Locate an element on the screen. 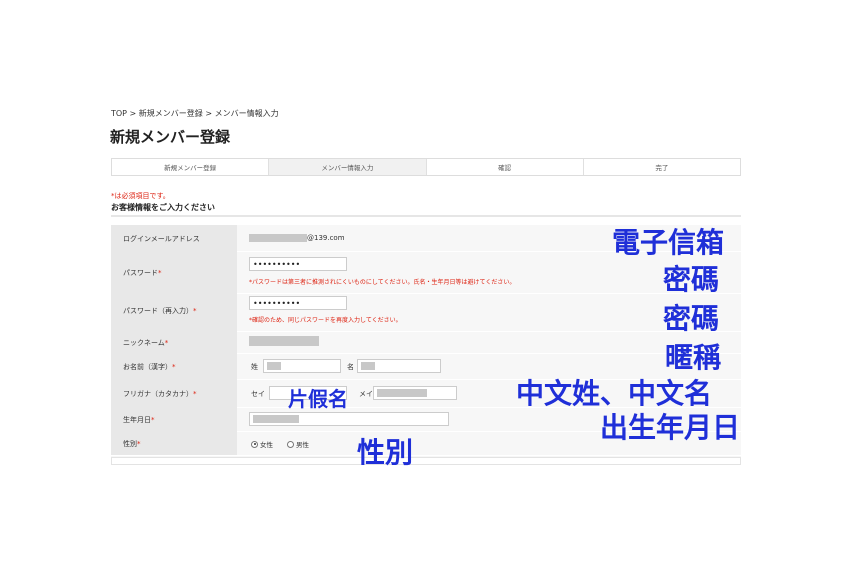  gender-label: 性別* is located at coordinates (132, 444).